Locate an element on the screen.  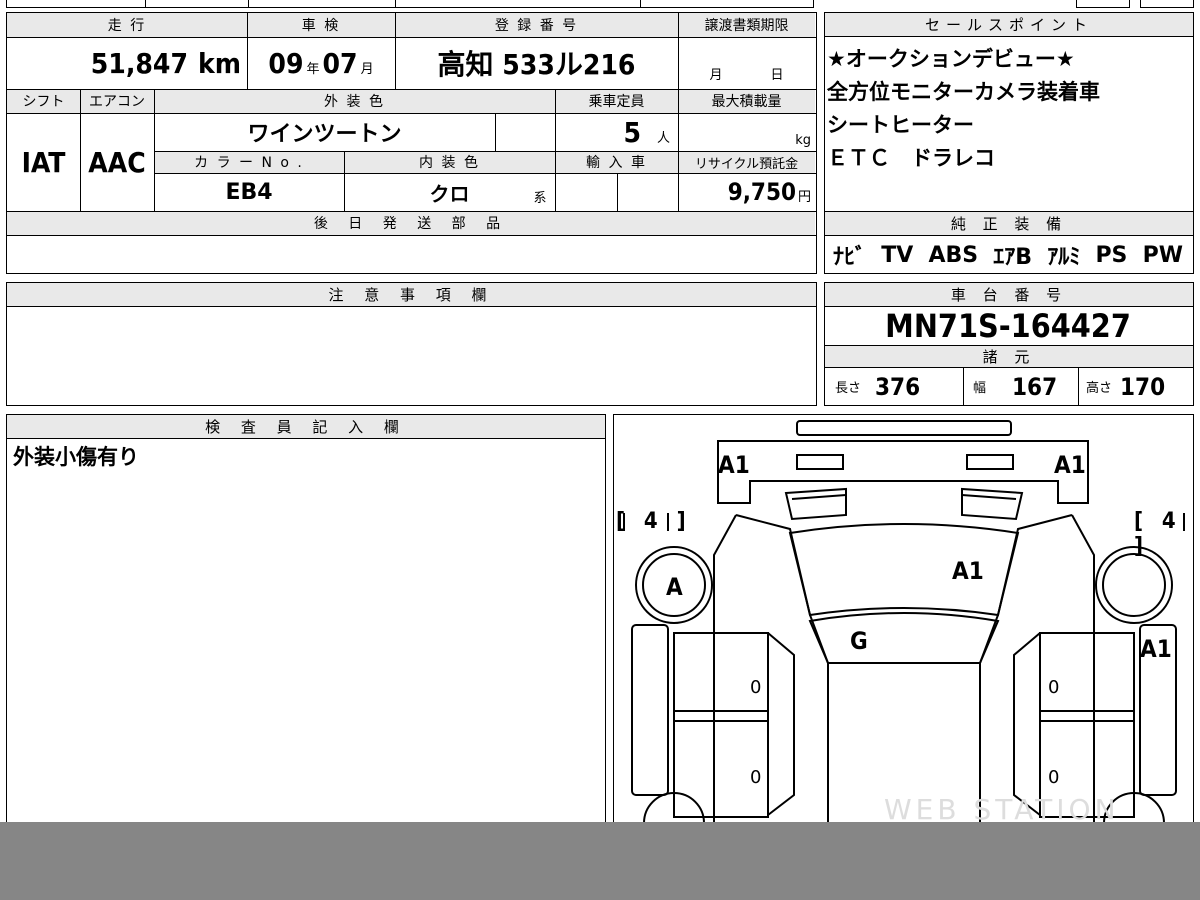
inspection-year: 09 is located at coordinates (286, 63).